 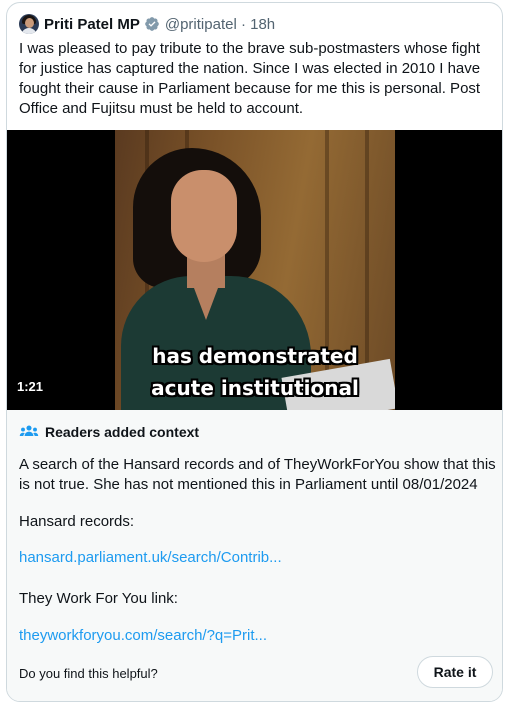 What do you see at coordinates (92, 24) in the screenshot?
I see `author-name: Priti Patel MP` at bounding box center [92, 24].